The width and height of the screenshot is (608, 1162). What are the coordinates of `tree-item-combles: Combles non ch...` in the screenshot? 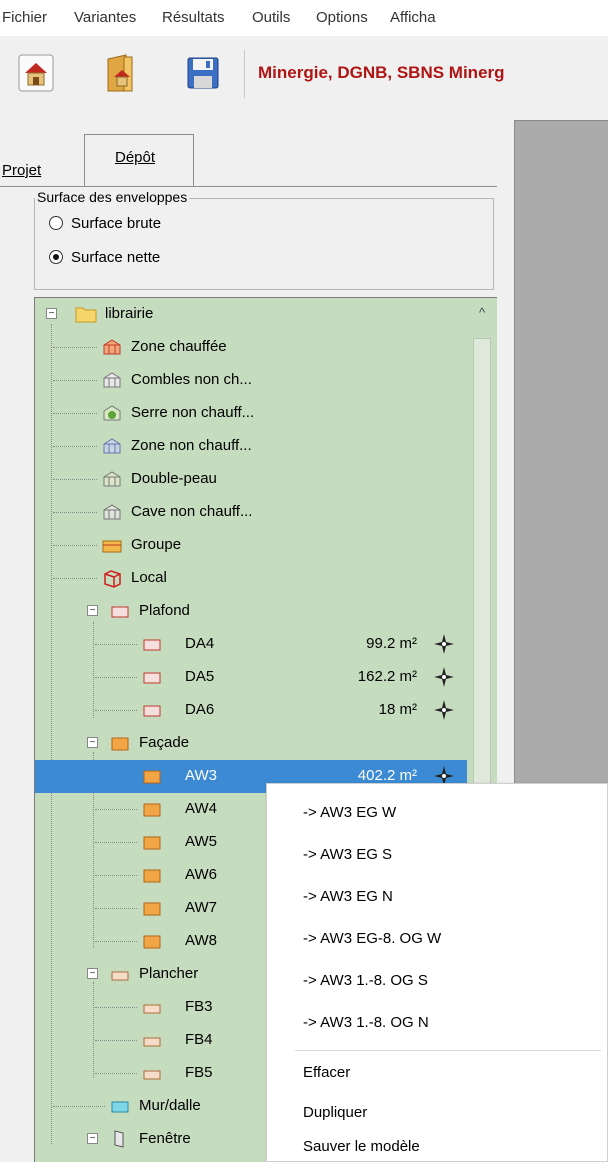 It's located at (252, 380).